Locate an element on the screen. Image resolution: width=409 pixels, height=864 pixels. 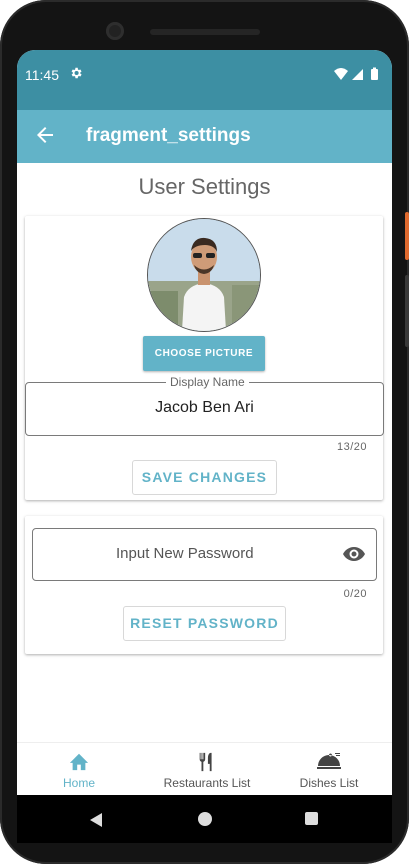
password-placeholder: Input New Password is located at coordinates (185, 553).